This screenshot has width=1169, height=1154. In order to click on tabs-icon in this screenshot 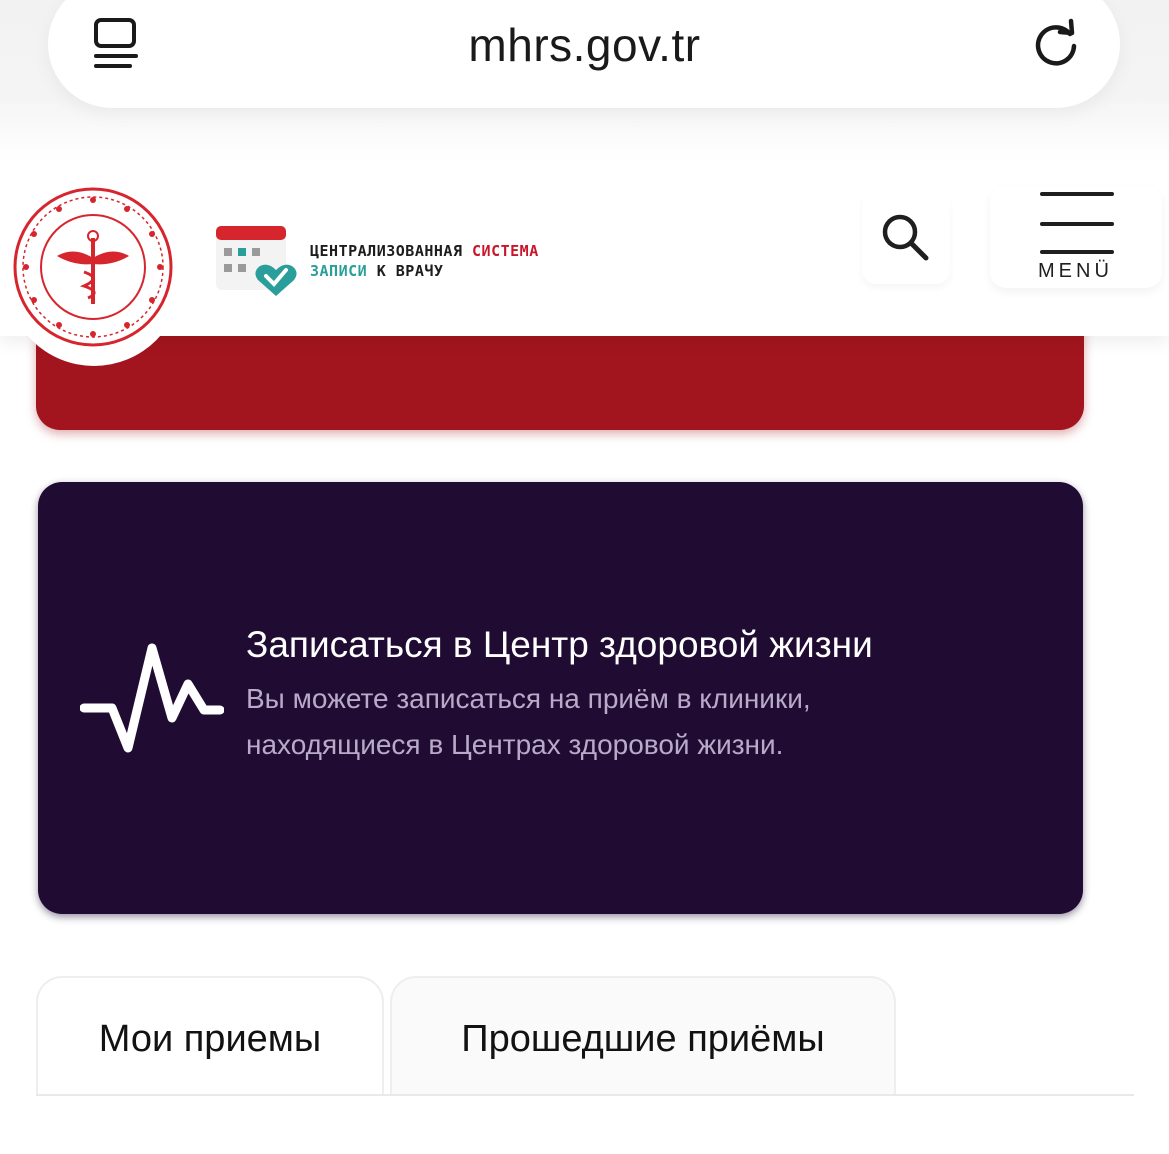, I will do `click(116, 44)`.